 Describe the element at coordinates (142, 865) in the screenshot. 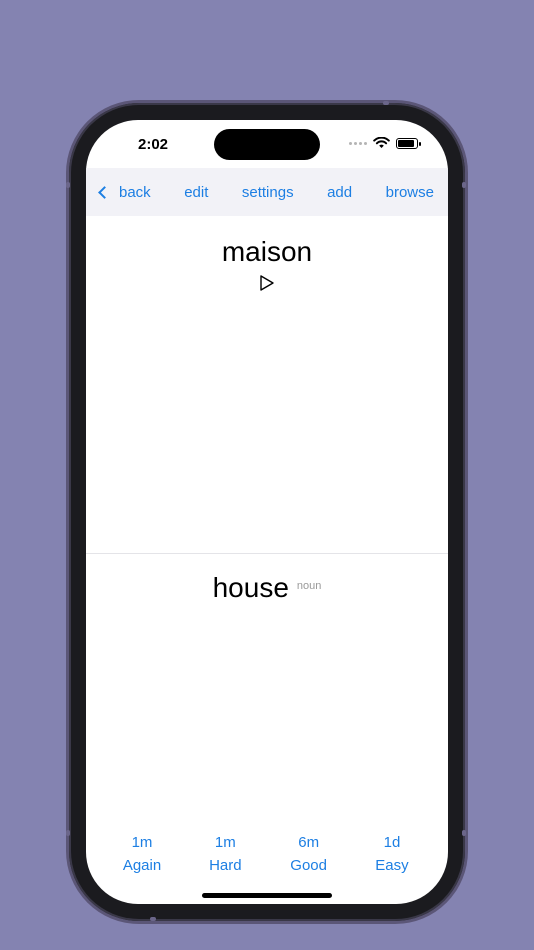

I see `answer-label: Again` at that location.